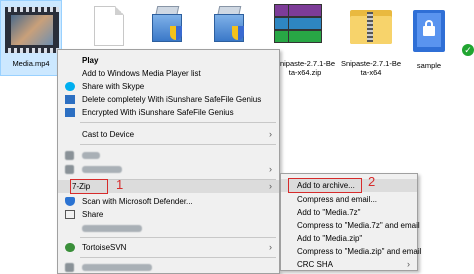 Image resolution: width=474 pixels, height=274 pixels. I want to click on menu-item-label: Share with Skype, so click(113, 86).